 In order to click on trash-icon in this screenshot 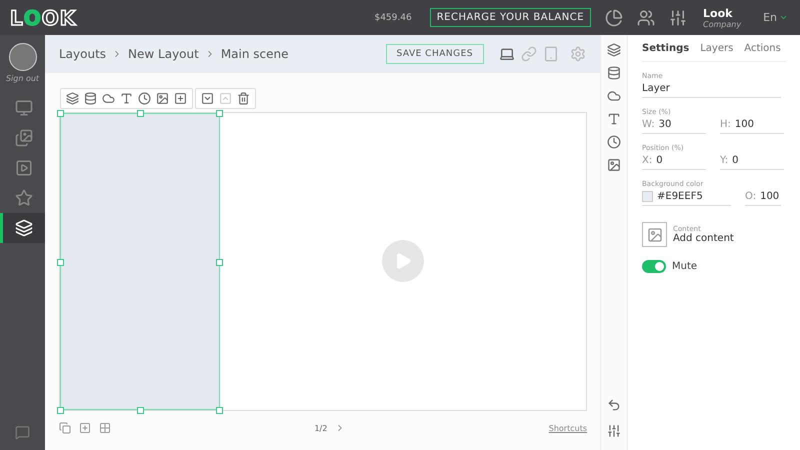, I will do `click(243, 98)`.